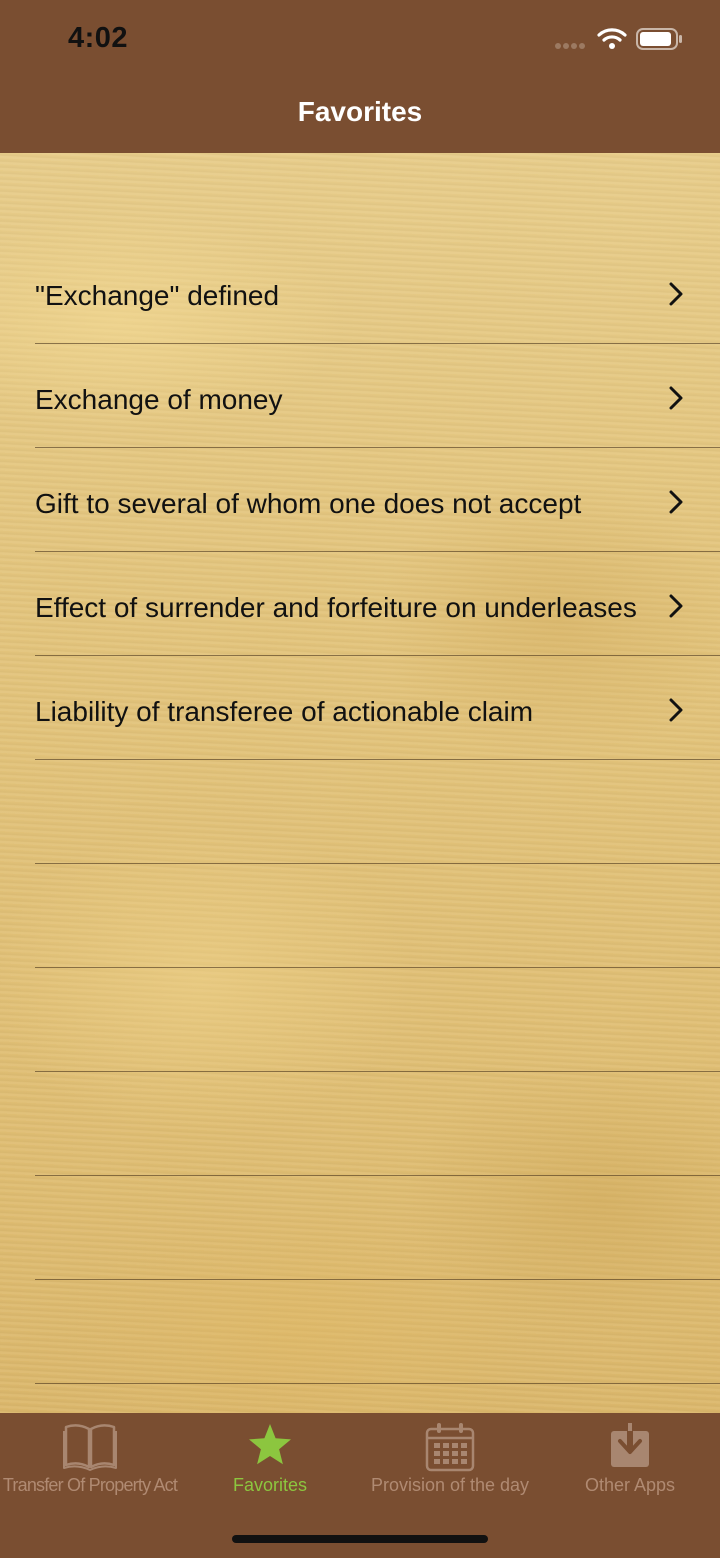 This screenshot has height=1558, width=720. Describe the element at coordinates (157, 295) in the screenshot. I see `list-item-label: "Exchange" defined` at that location.